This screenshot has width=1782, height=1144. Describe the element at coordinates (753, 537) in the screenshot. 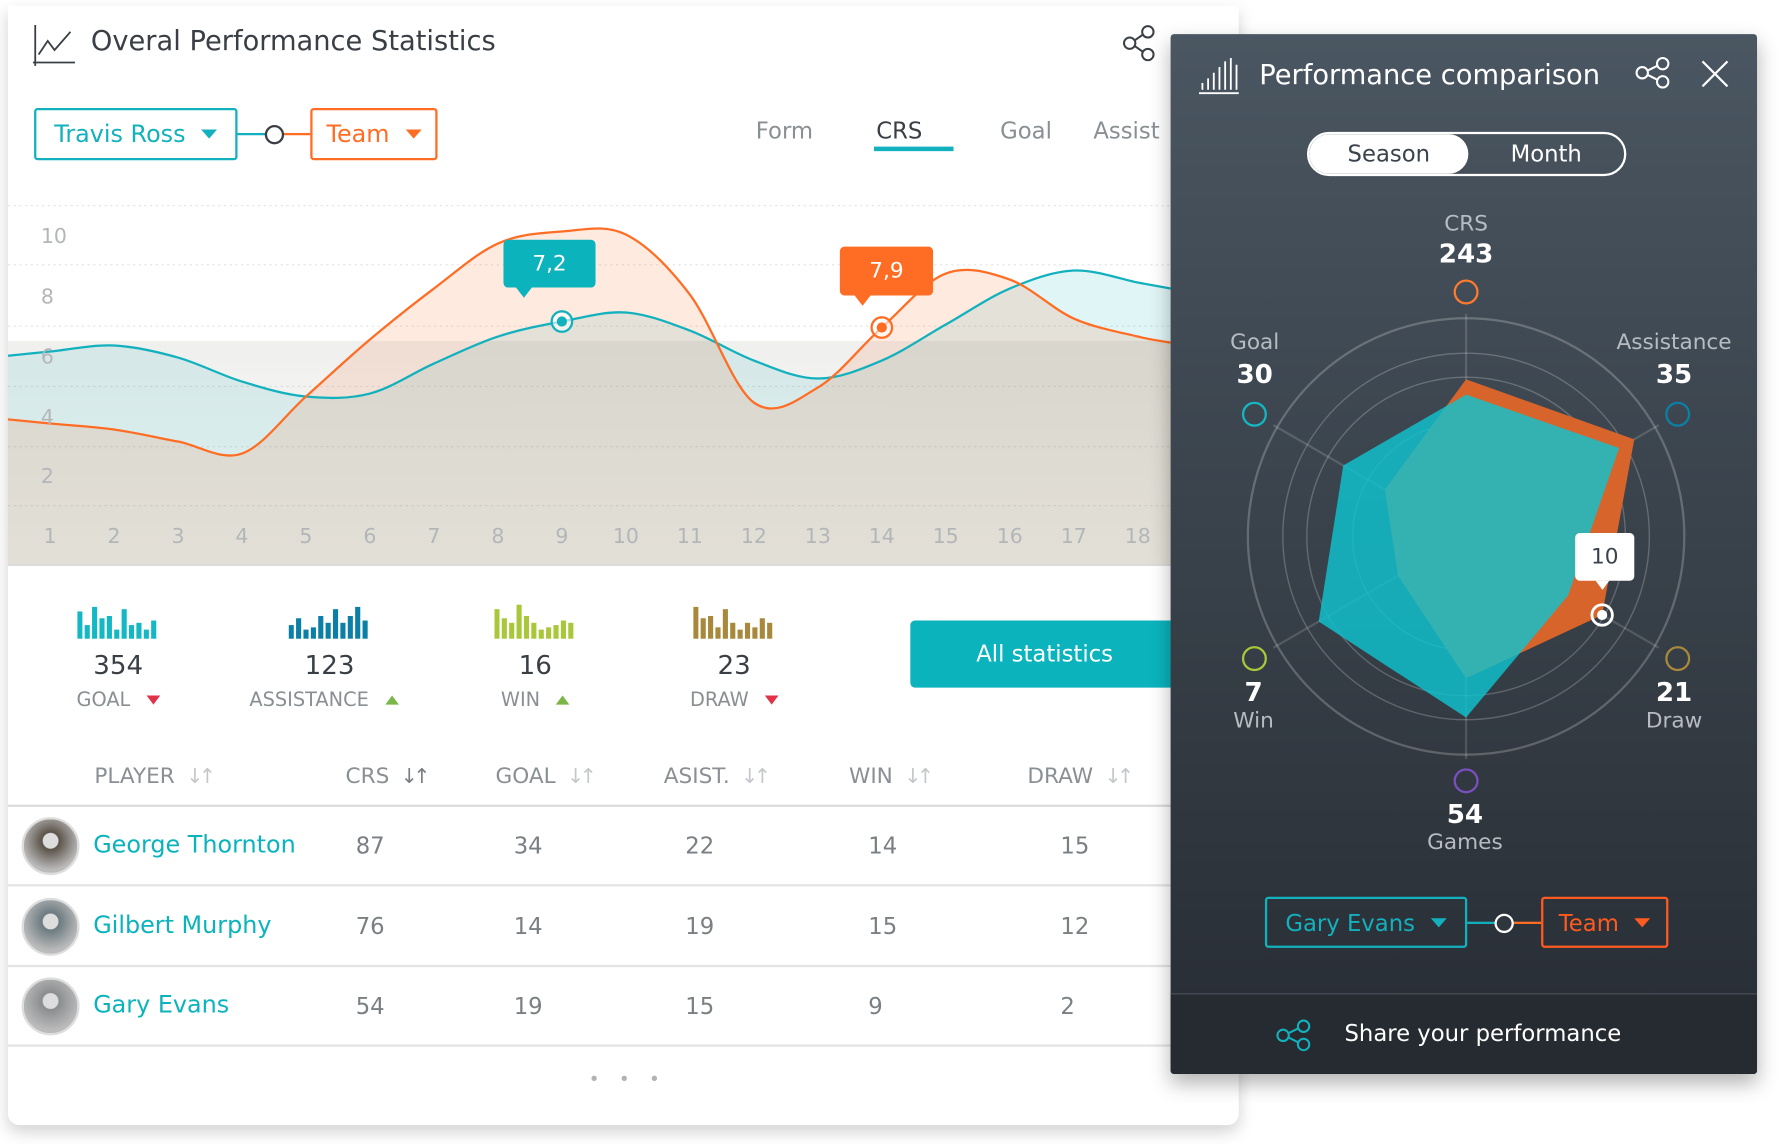

I see `x-tick: 12` at that location.